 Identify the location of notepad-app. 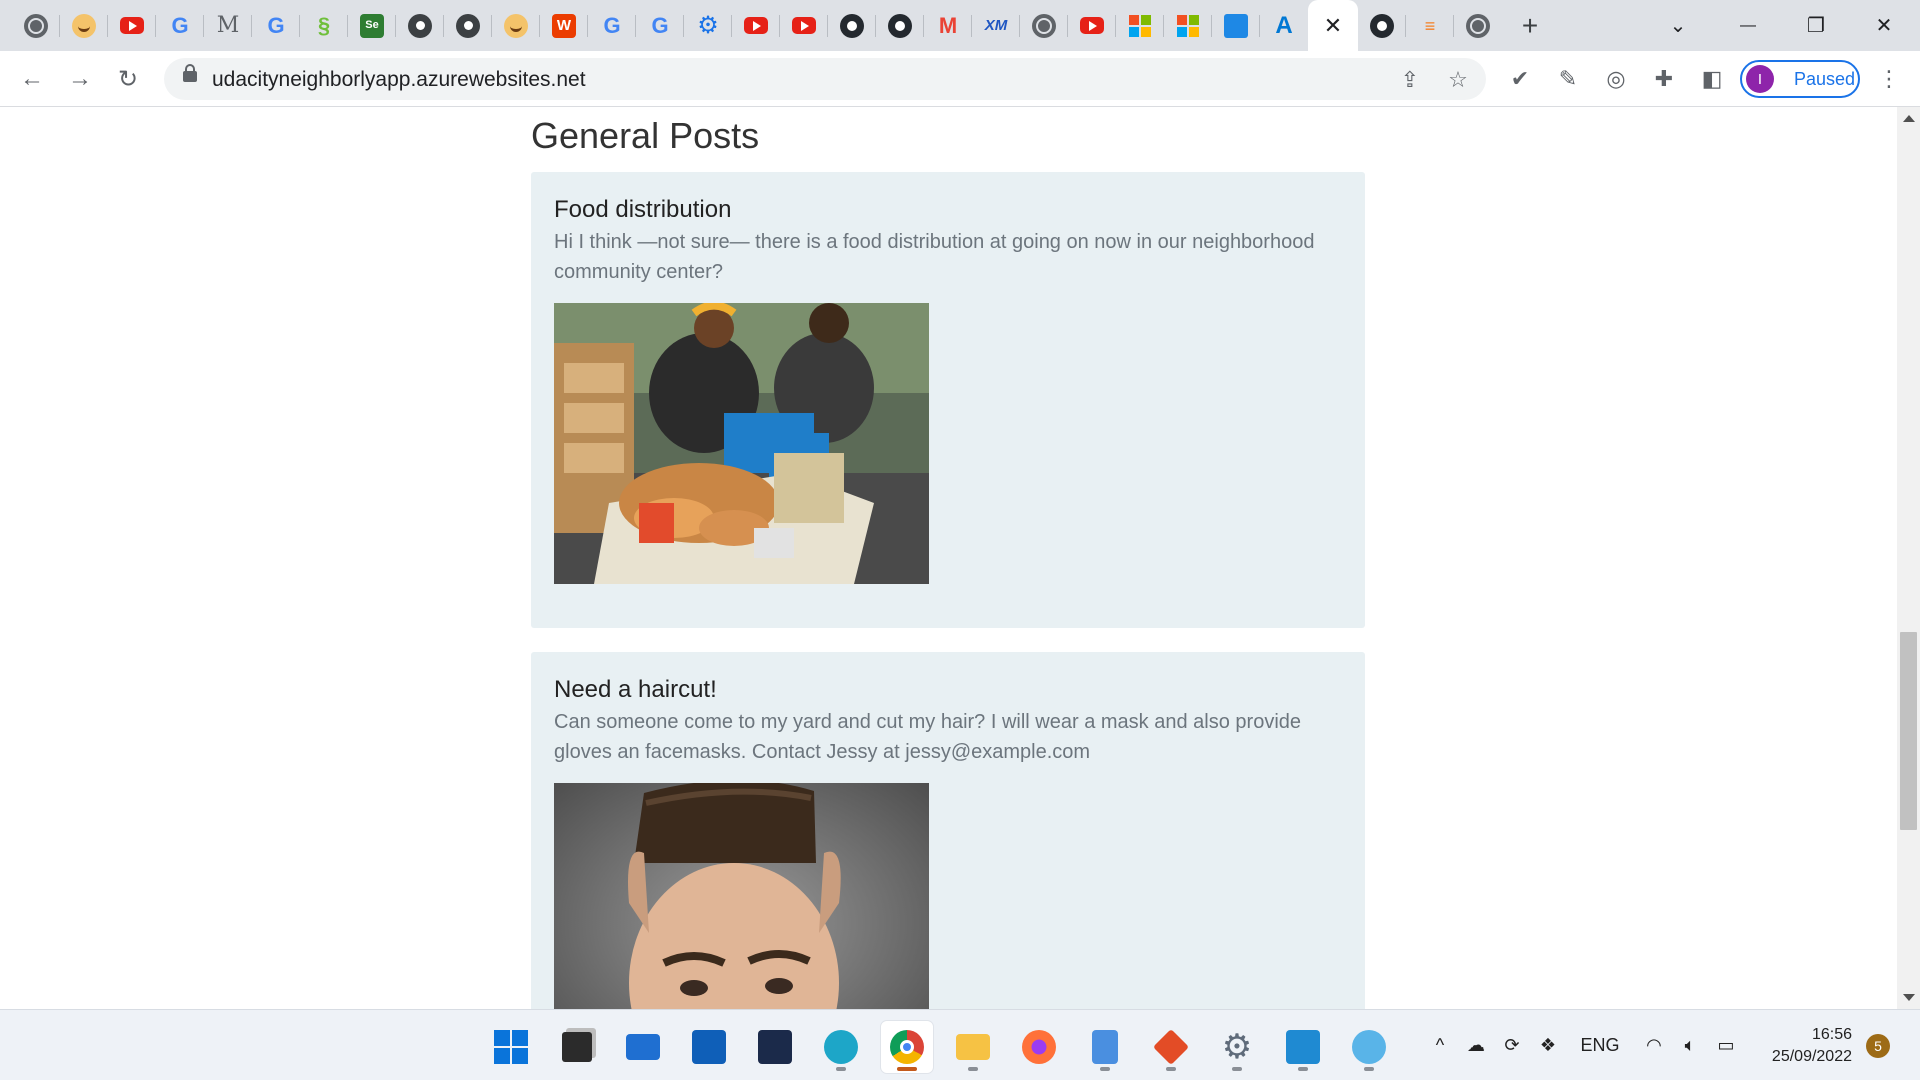
(1105, 1047).